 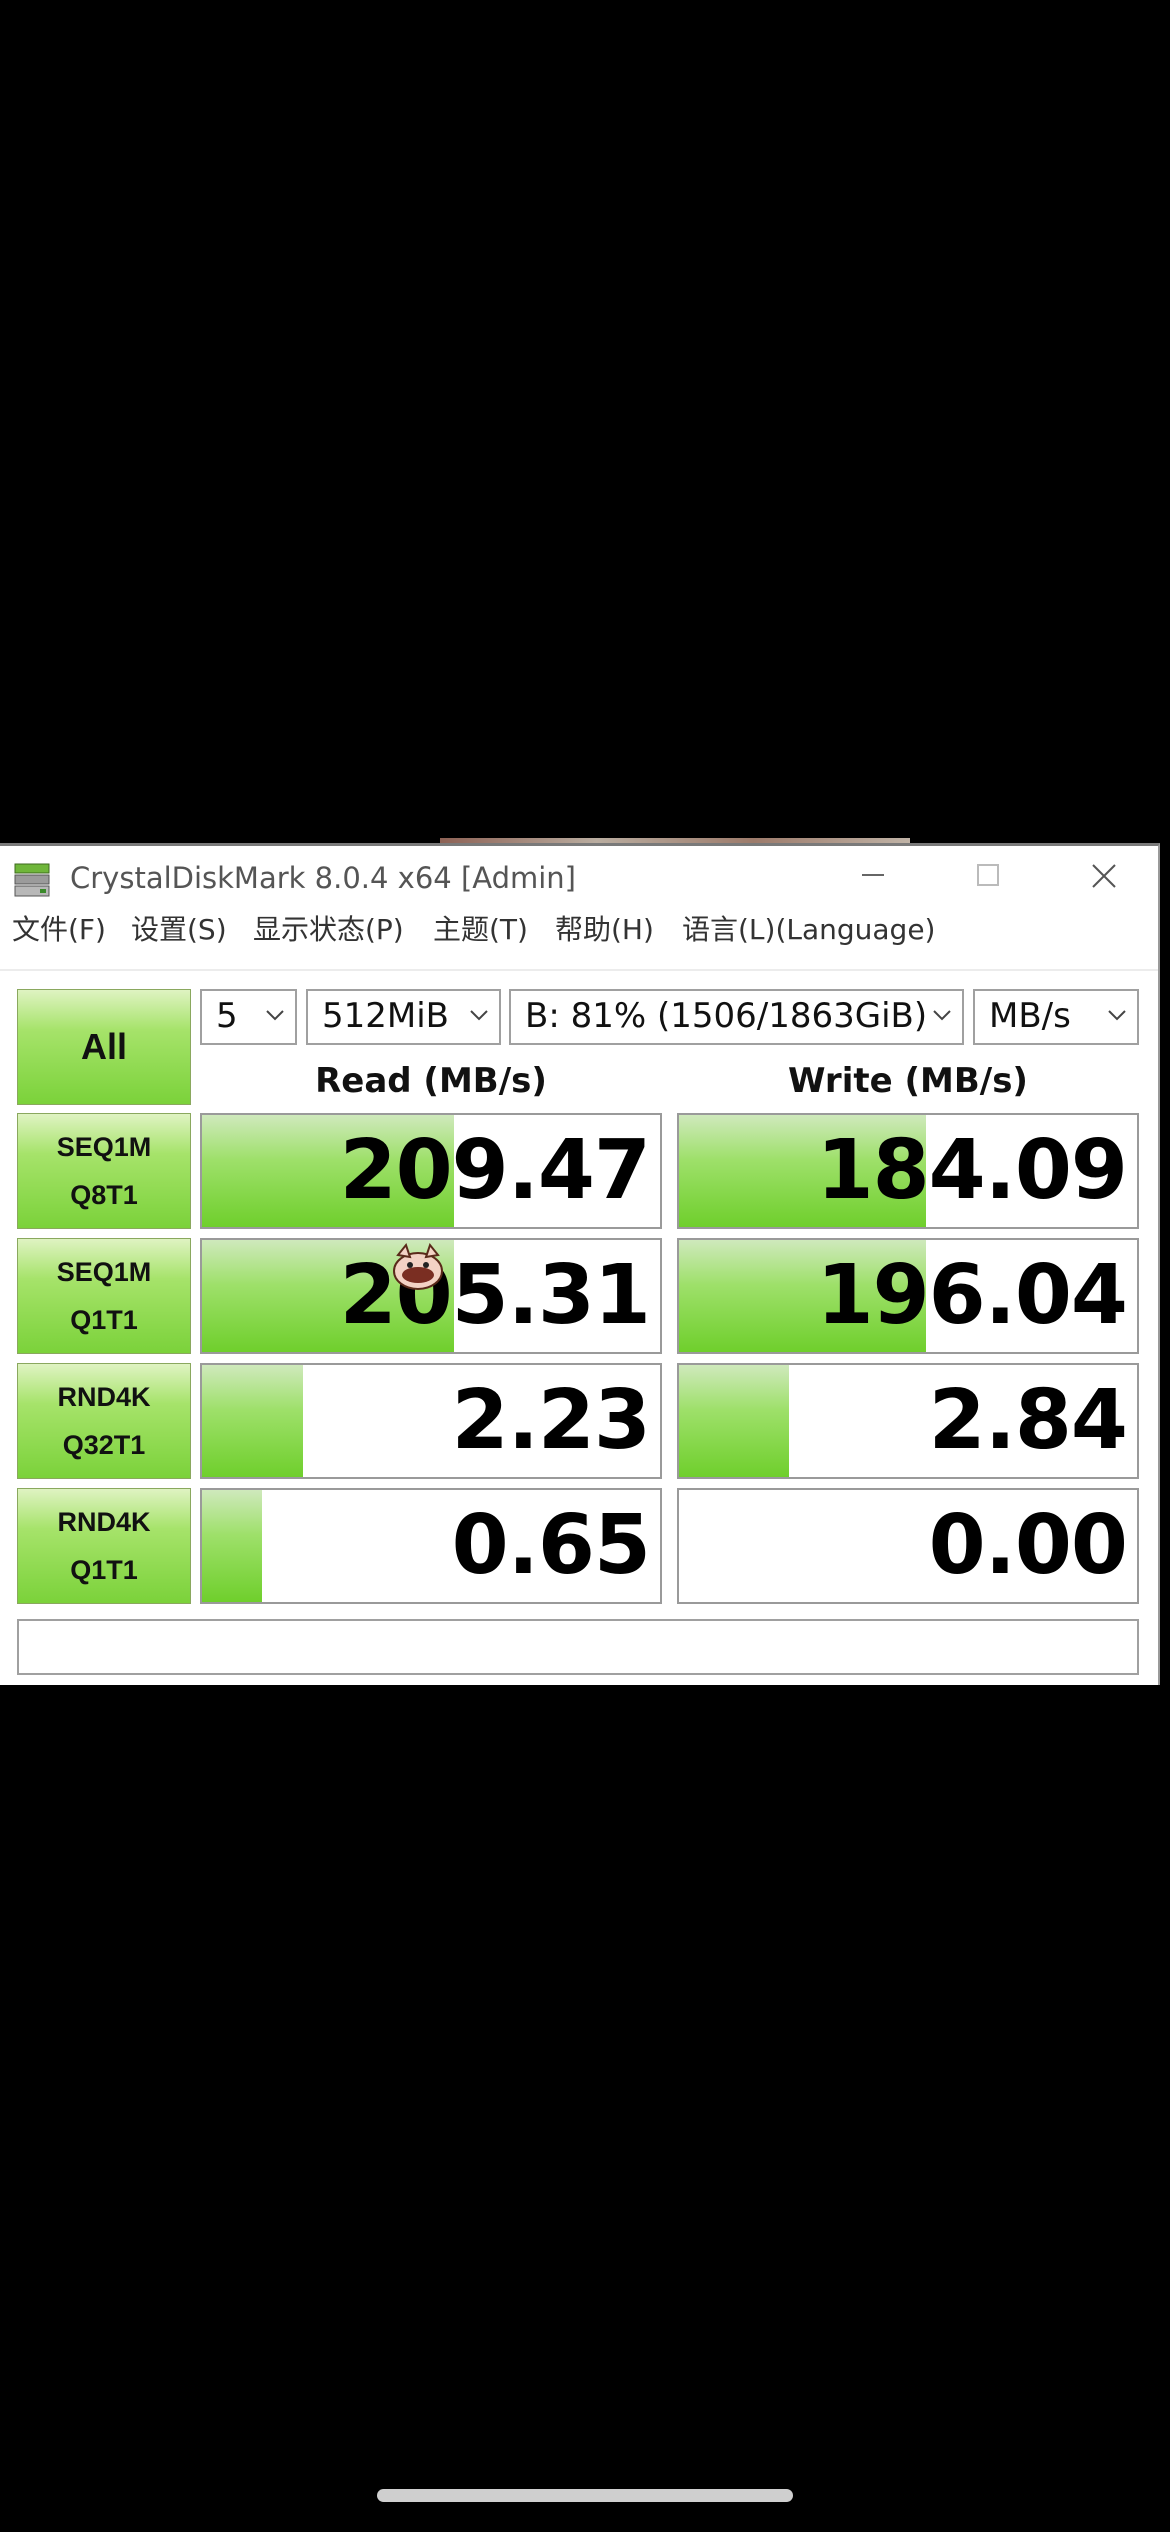 What do you see at coordinates (734, 1421) in the screenshot?
I see `write-bar` at bounding box center [734, 1421].